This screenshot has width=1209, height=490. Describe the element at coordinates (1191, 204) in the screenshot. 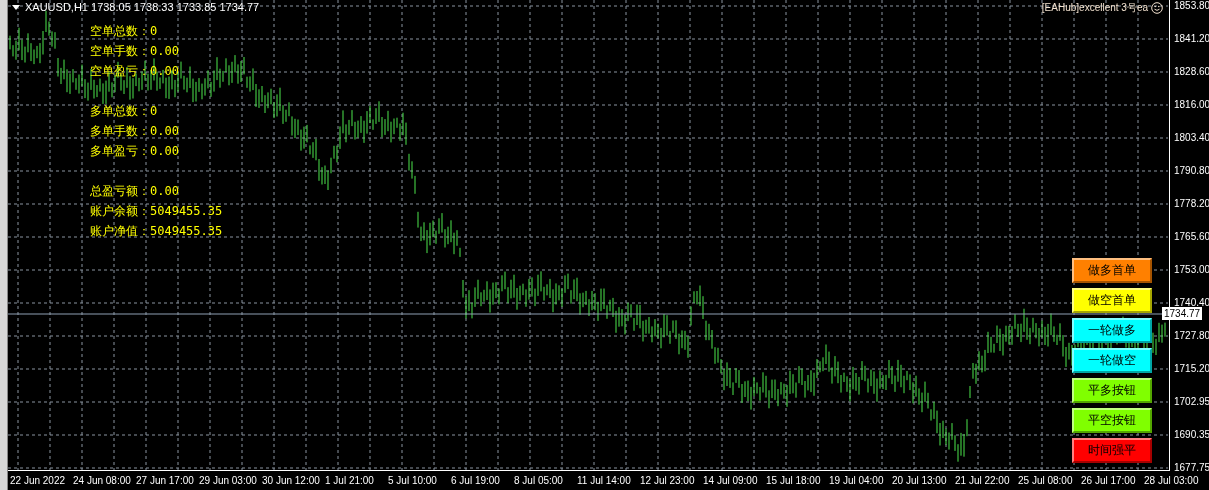

I see `price-label: 1778.20` at that location.